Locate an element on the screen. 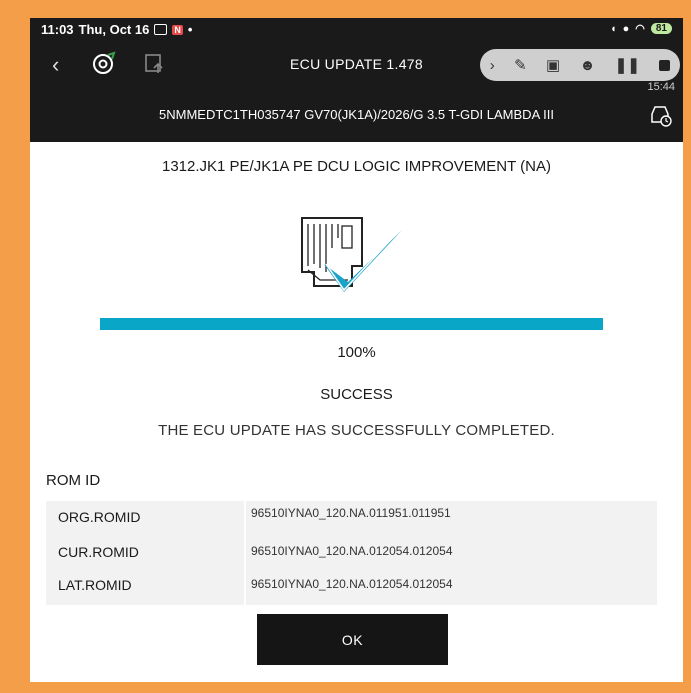 The image size is (691, 693). camera-icon: ▣ is located at coordinates (553, 65).